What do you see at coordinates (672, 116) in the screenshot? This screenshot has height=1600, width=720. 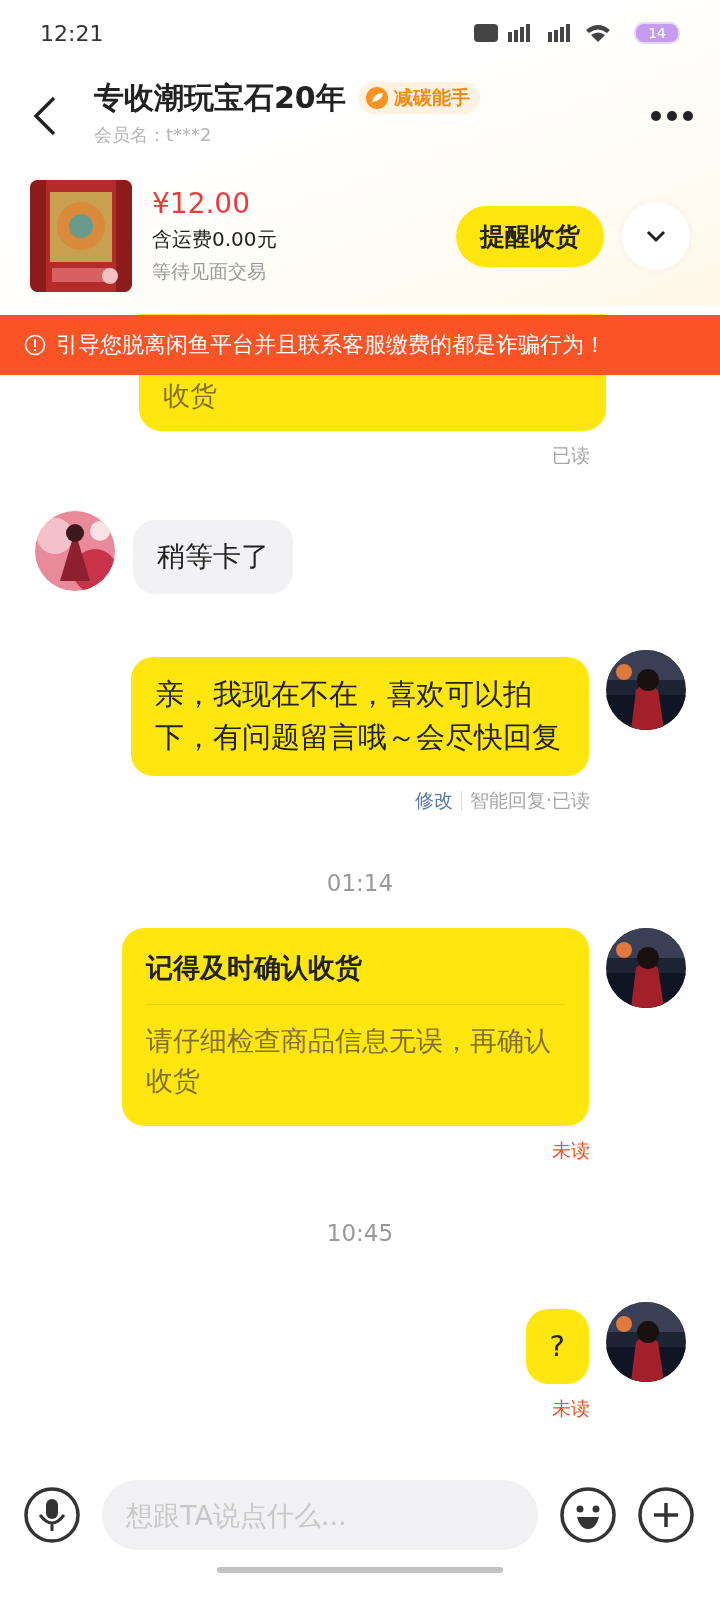 I see `more-icon` at bounding box center [672, 116].